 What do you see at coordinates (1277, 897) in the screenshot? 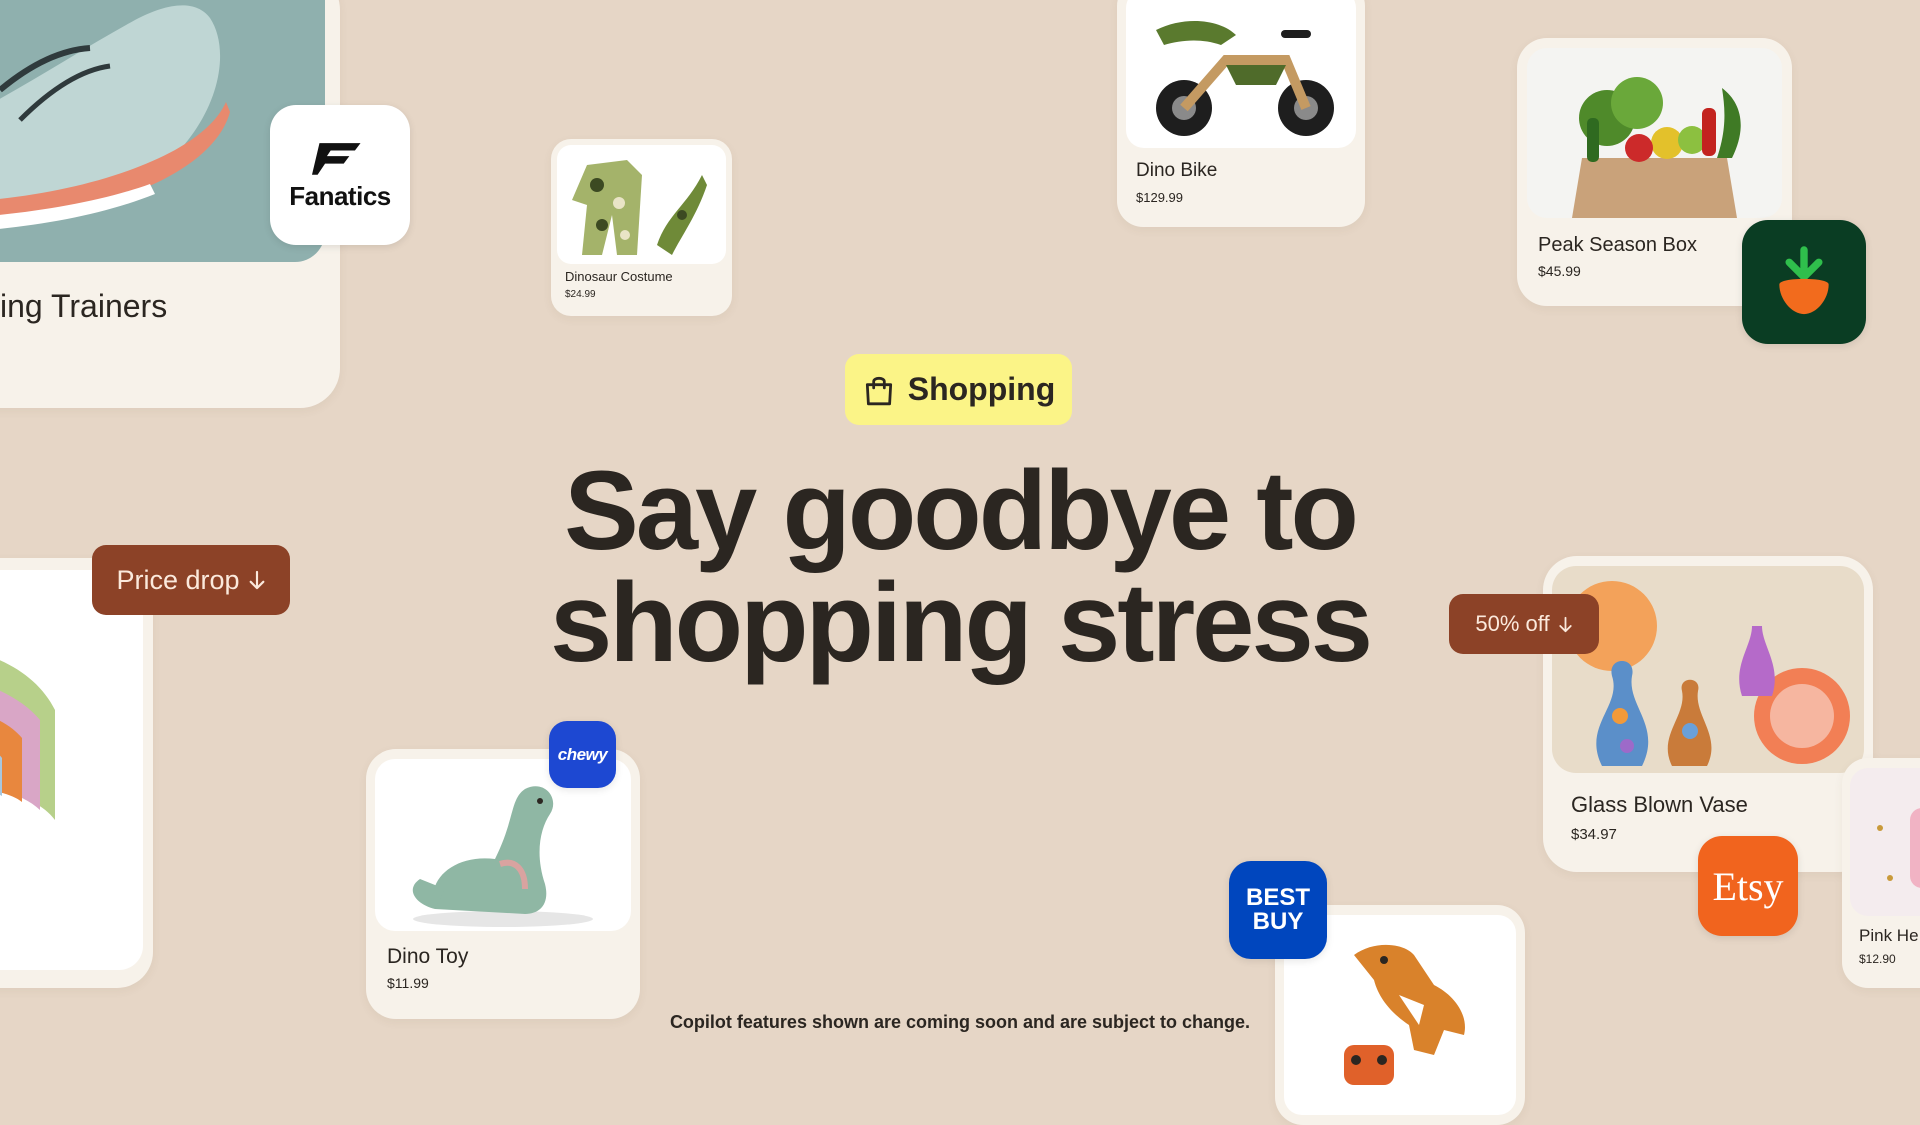
I see `bestbuy-logo-line-1: BEST` at bounding box center [1277, 897].